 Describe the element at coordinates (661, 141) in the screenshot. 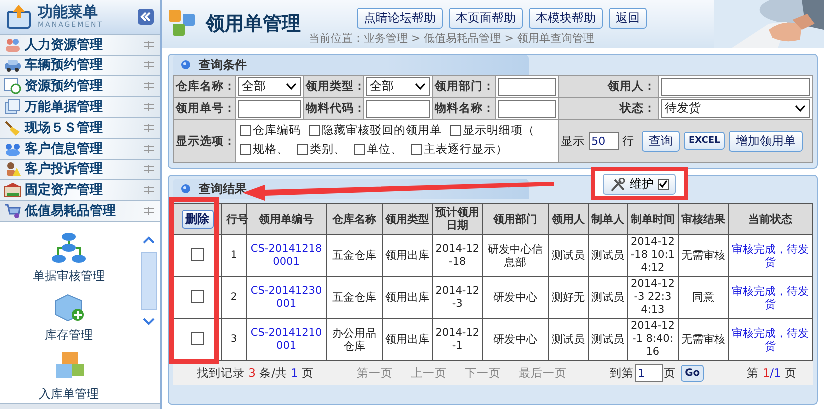

I see `query-button: 查询` at that location.